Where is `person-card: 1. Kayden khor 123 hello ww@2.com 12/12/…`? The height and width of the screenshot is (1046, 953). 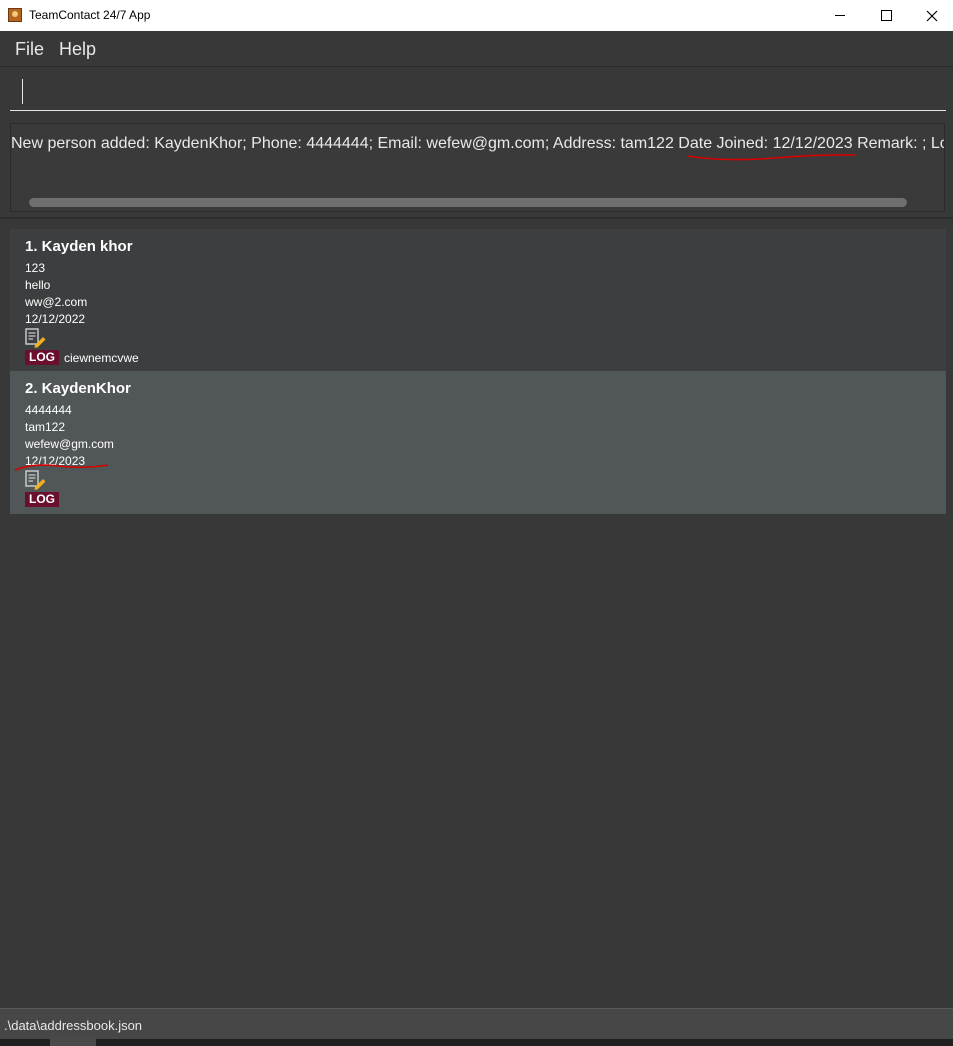
person-card: 1. Kayden khor 123 hello ww@2.com 12/12/… is located at coordinates (478, 300).